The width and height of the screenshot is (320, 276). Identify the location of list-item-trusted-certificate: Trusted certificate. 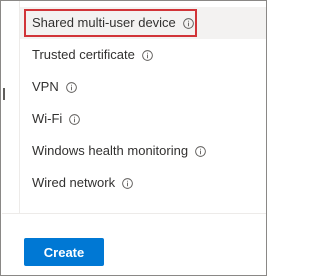
(143, 55).